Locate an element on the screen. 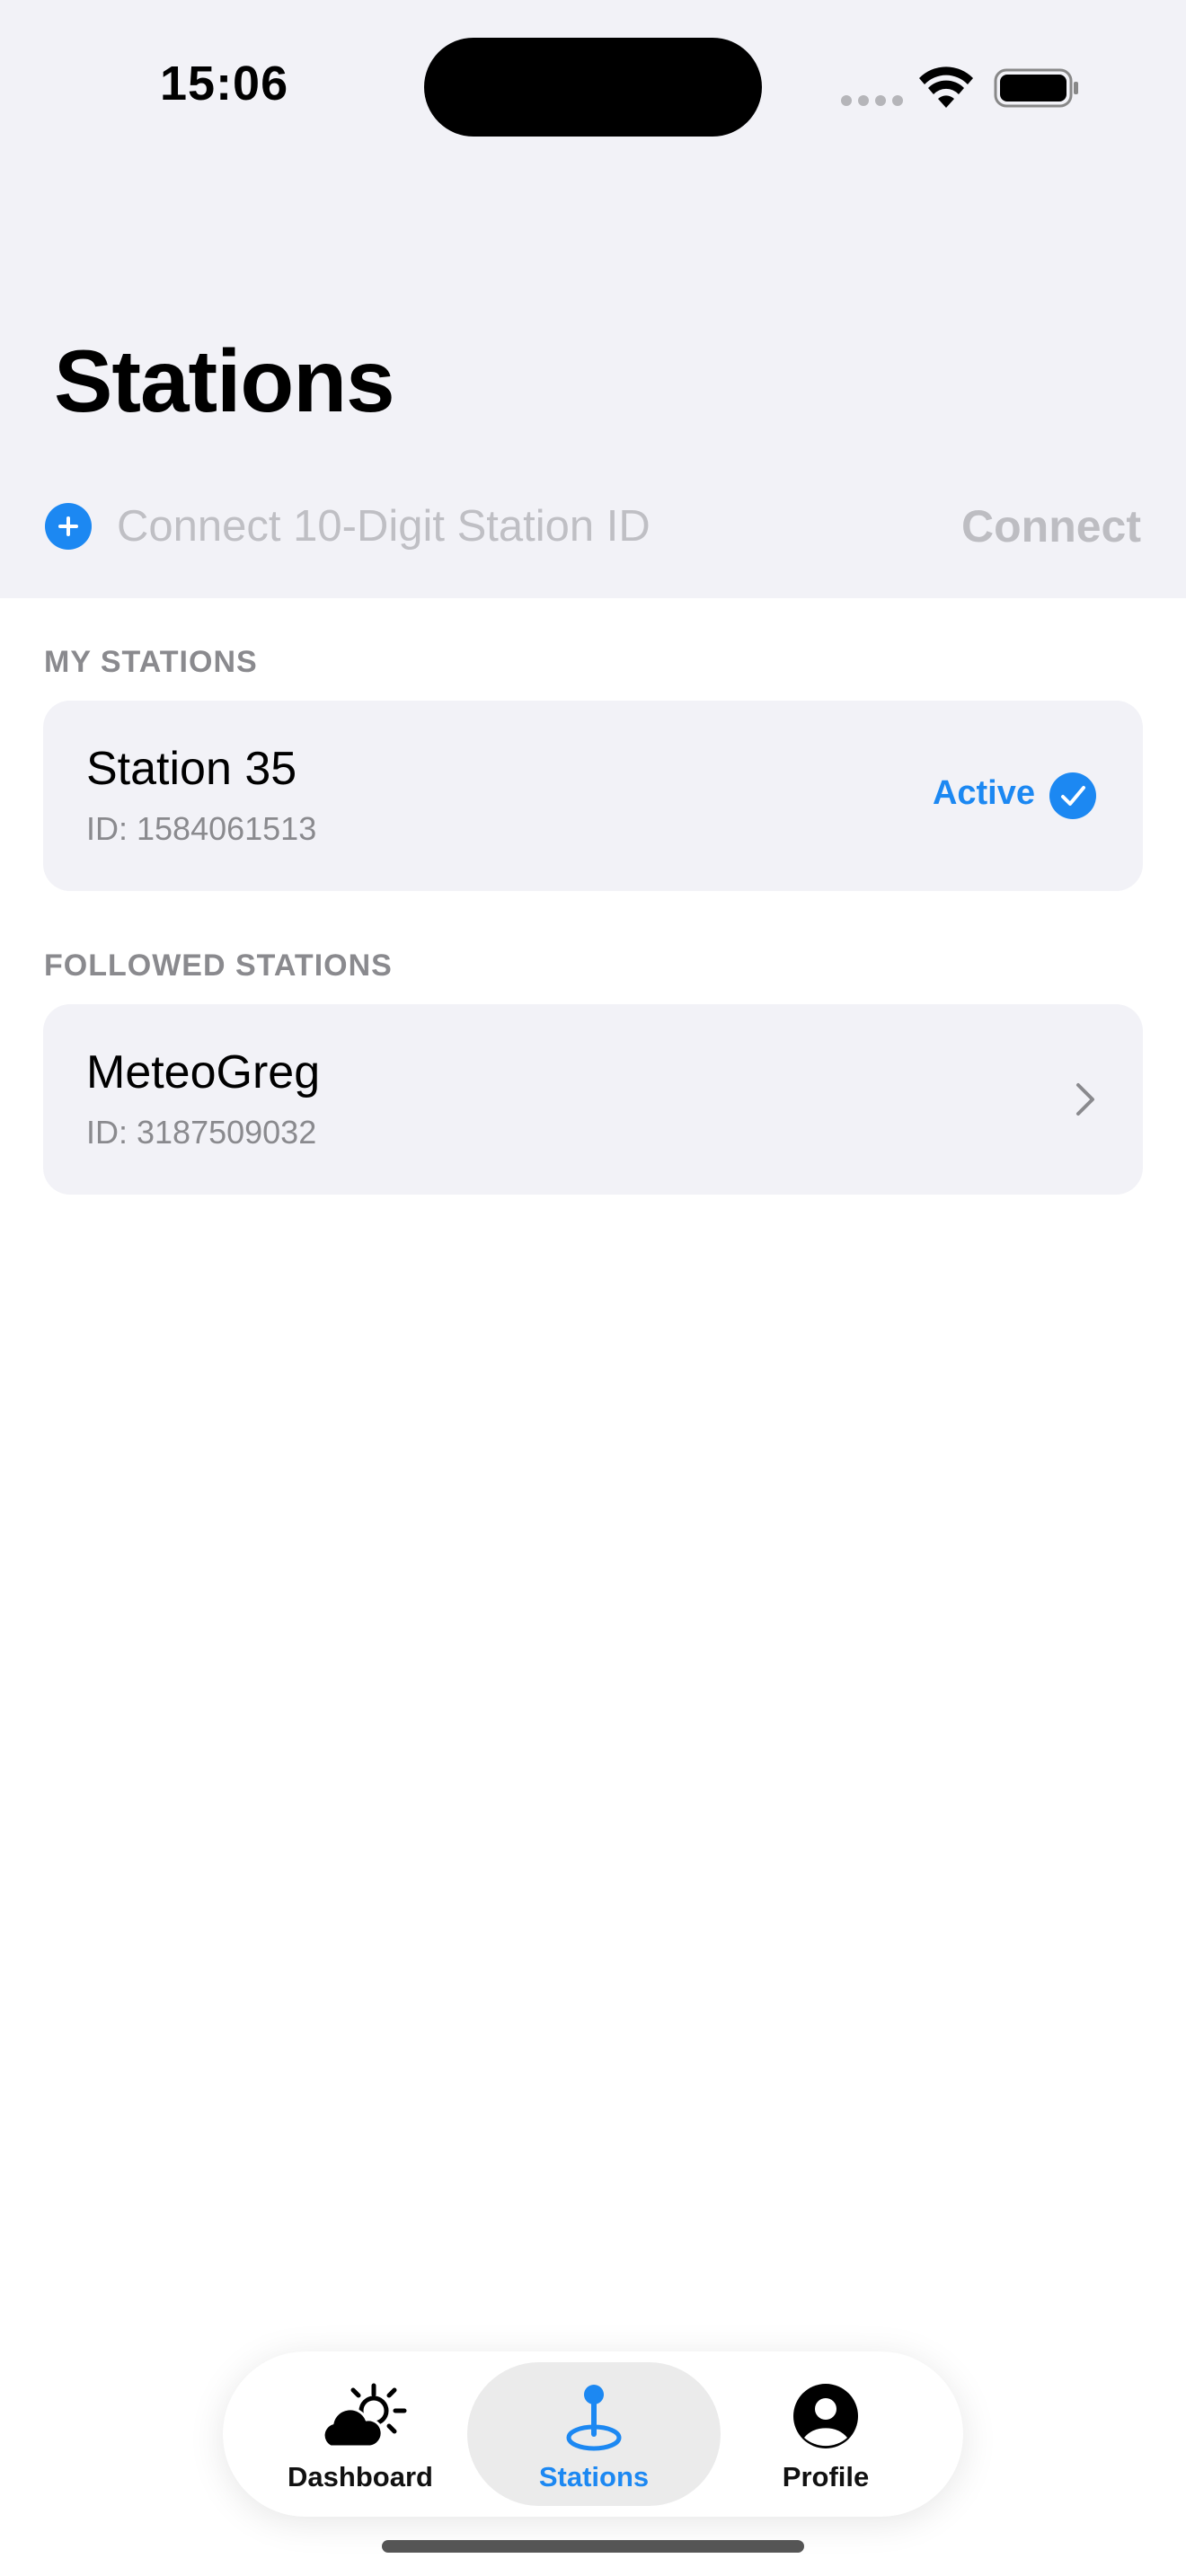 The image size is (1186, 2576). checkmark-circle-icon is located at coordinates (1072, 795).